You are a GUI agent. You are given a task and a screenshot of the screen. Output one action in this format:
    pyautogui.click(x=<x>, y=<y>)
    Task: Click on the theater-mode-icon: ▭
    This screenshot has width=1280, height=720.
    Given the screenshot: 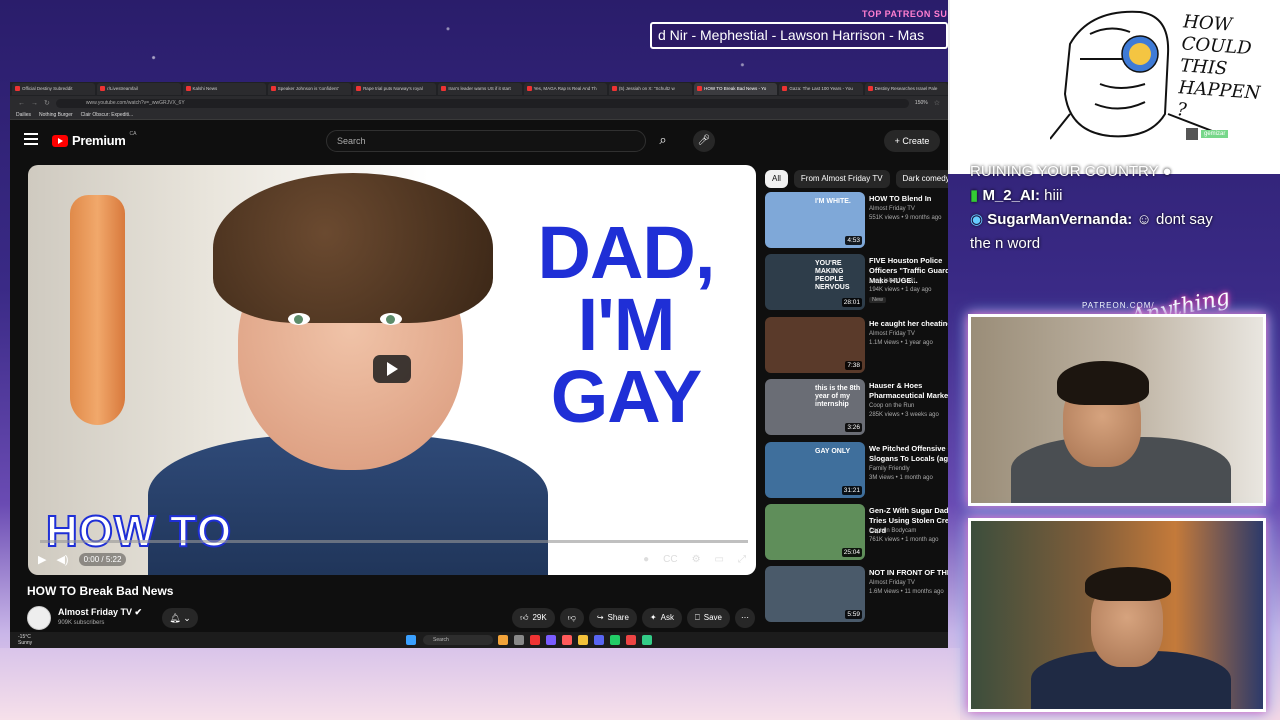 What is the action you would take?
    pyautogui.click(x=719, y=559)
    